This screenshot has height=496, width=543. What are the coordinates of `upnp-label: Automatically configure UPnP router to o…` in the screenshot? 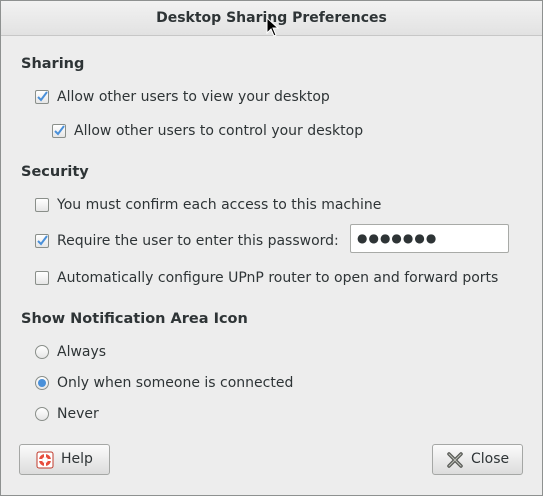 It's located at (278, 278).